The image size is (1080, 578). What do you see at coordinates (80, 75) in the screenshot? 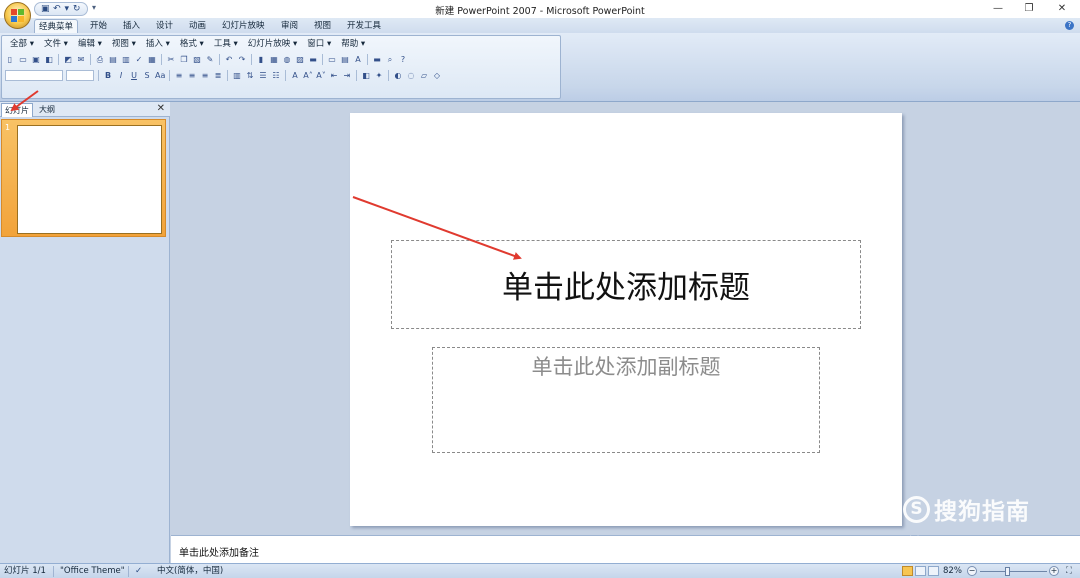
I see `font-size-combo` at bounding box center [80, 75].